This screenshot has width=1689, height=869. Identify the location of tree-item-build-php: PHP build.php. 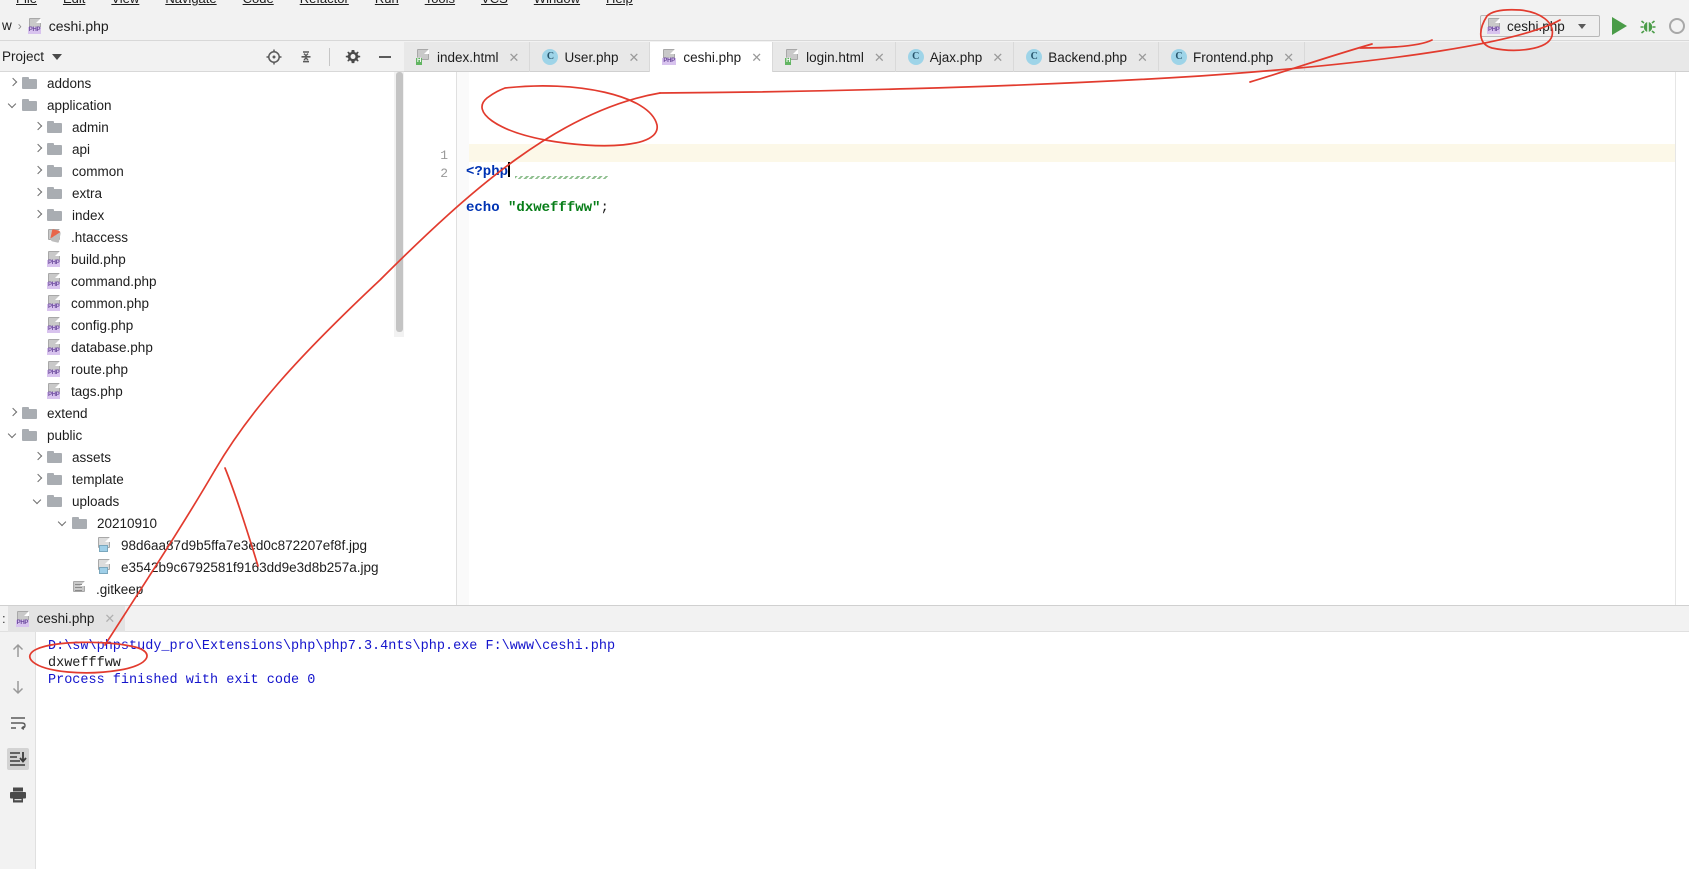
(202, 259).